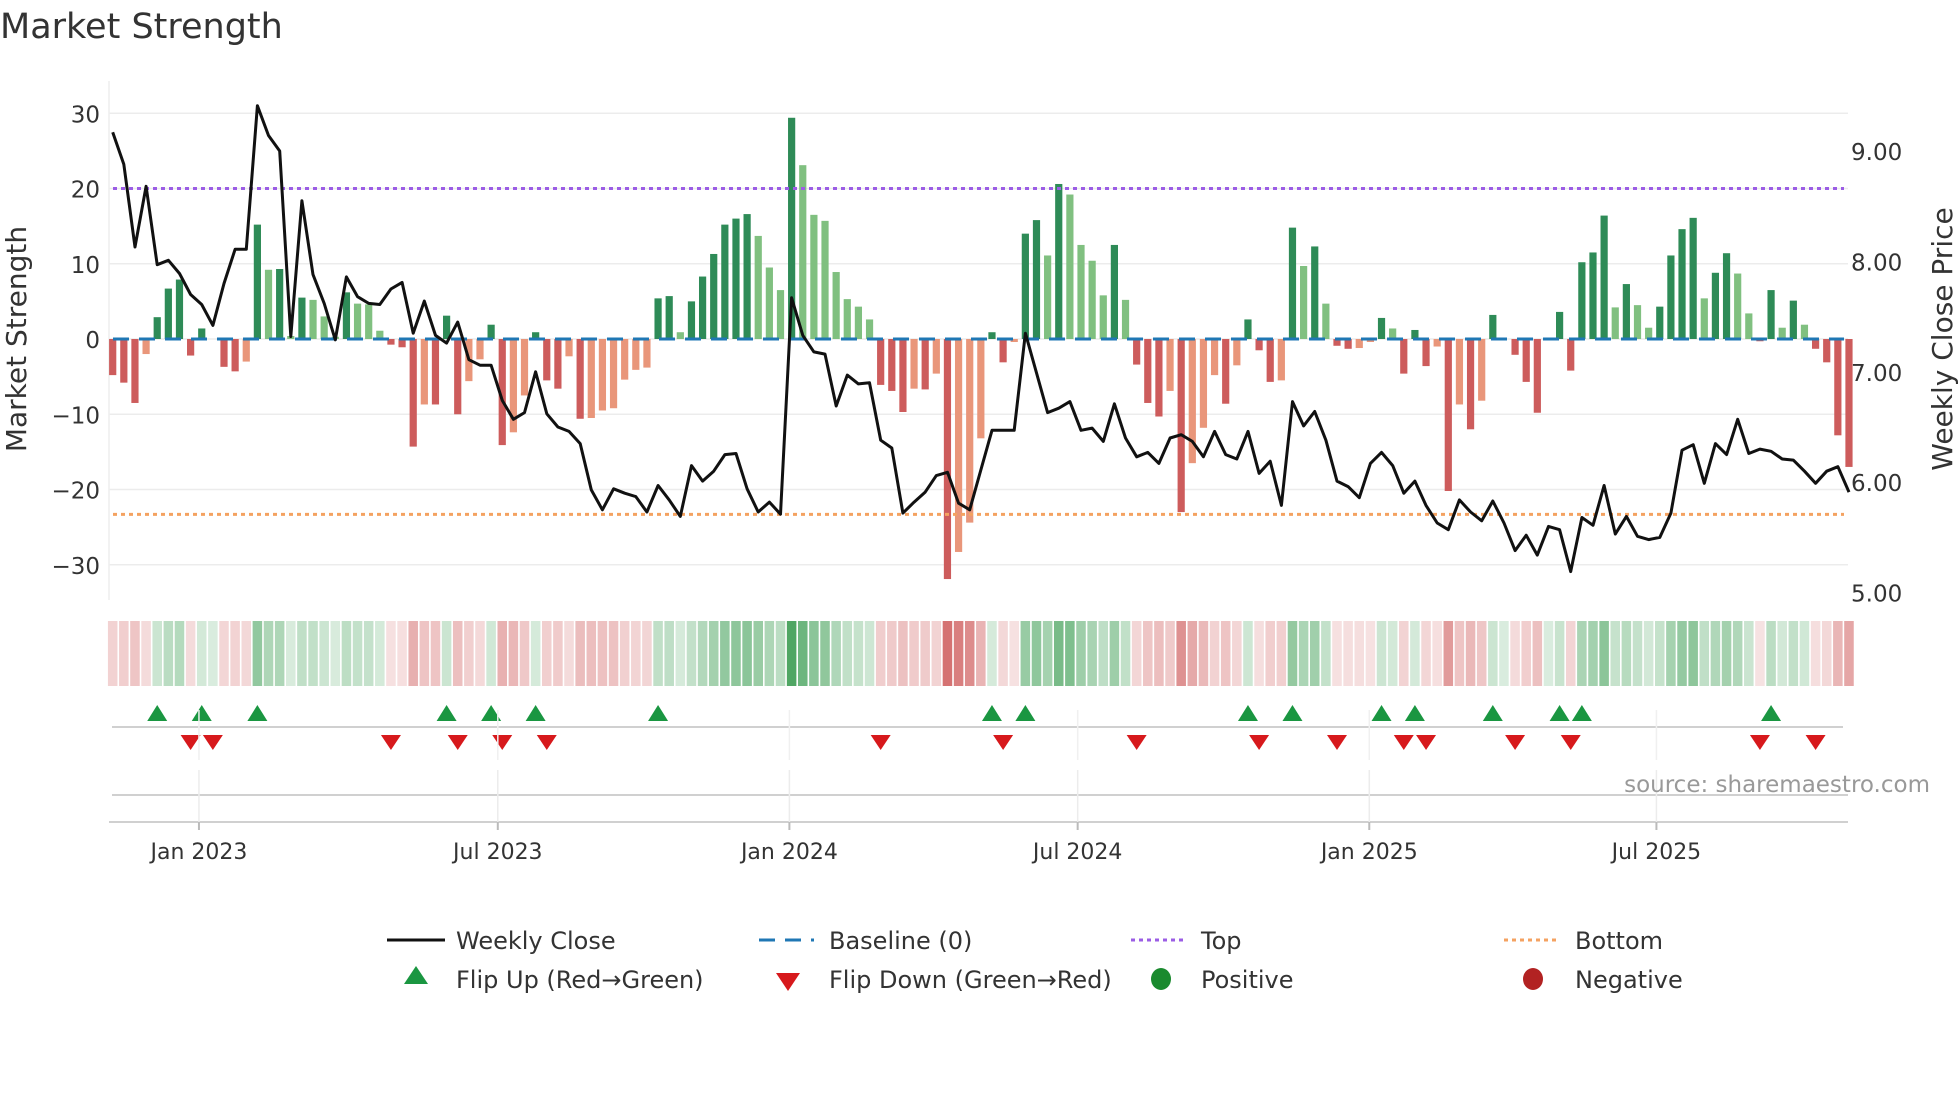 This screenshot has width=1960, height=1102. Describe the element at coordinates (85, 266) in the screenshot. I see `y-tick-label: 10` at that location.